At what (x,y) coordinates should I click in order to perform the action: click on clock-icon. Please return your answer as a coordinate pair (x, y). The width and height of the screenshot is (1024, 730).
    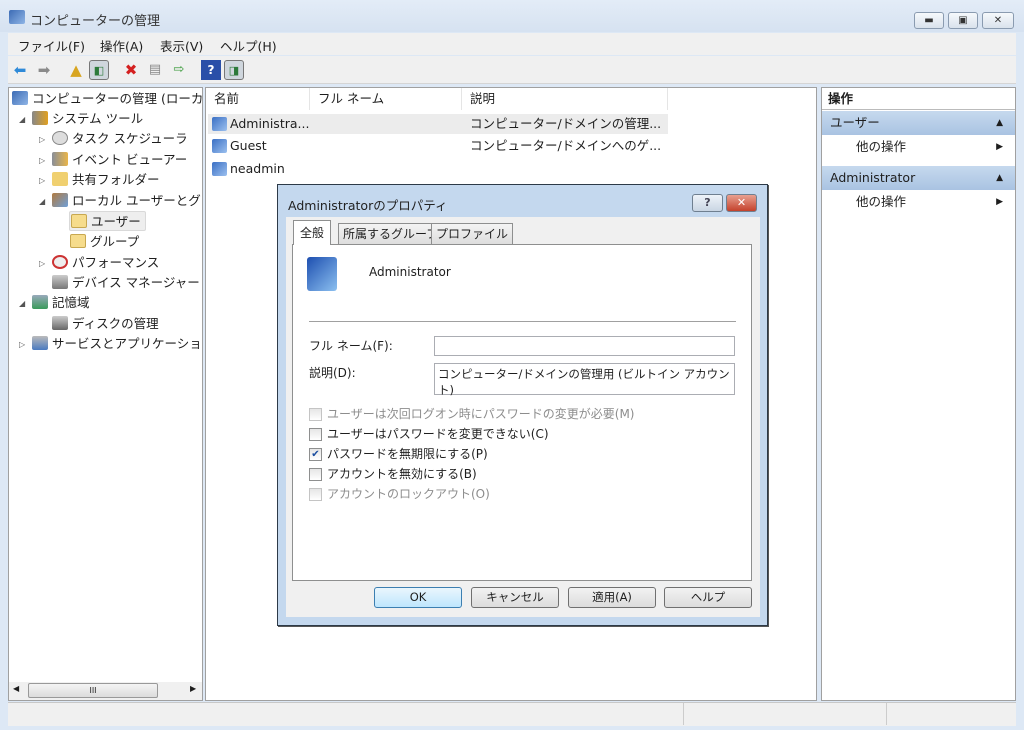
    Looking at the image, I should click on (60, 138).